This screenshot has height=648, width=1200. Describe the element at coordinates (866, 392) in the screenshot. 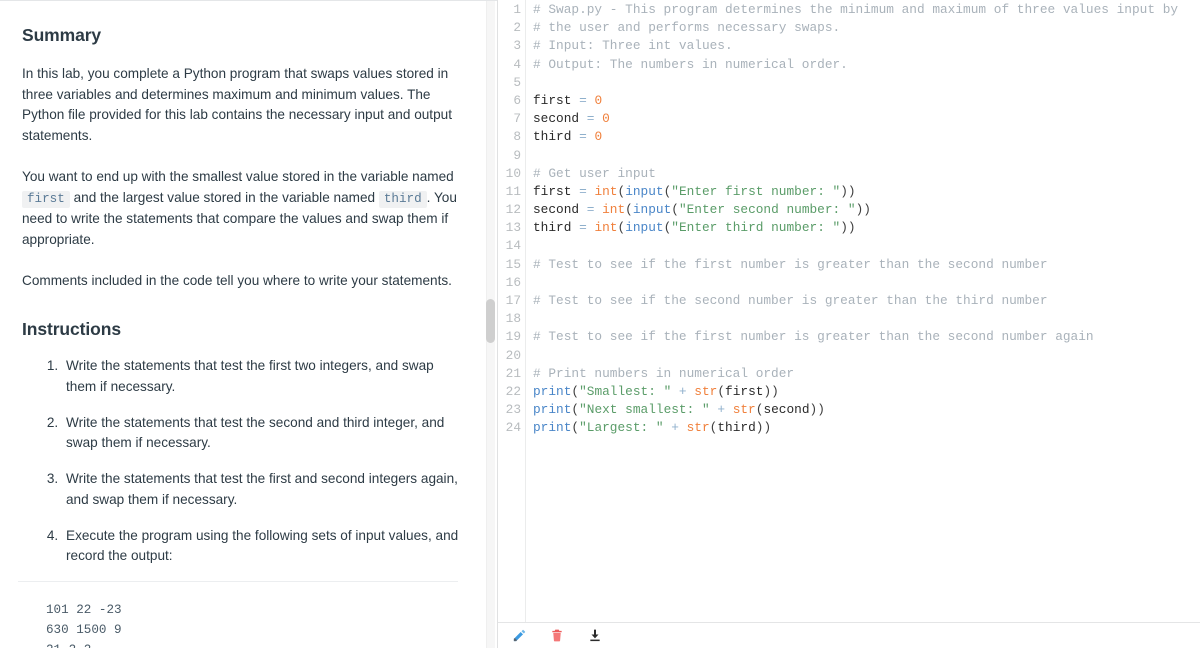

I see `code-line: print("Smallest: " + str(first))` at that location.